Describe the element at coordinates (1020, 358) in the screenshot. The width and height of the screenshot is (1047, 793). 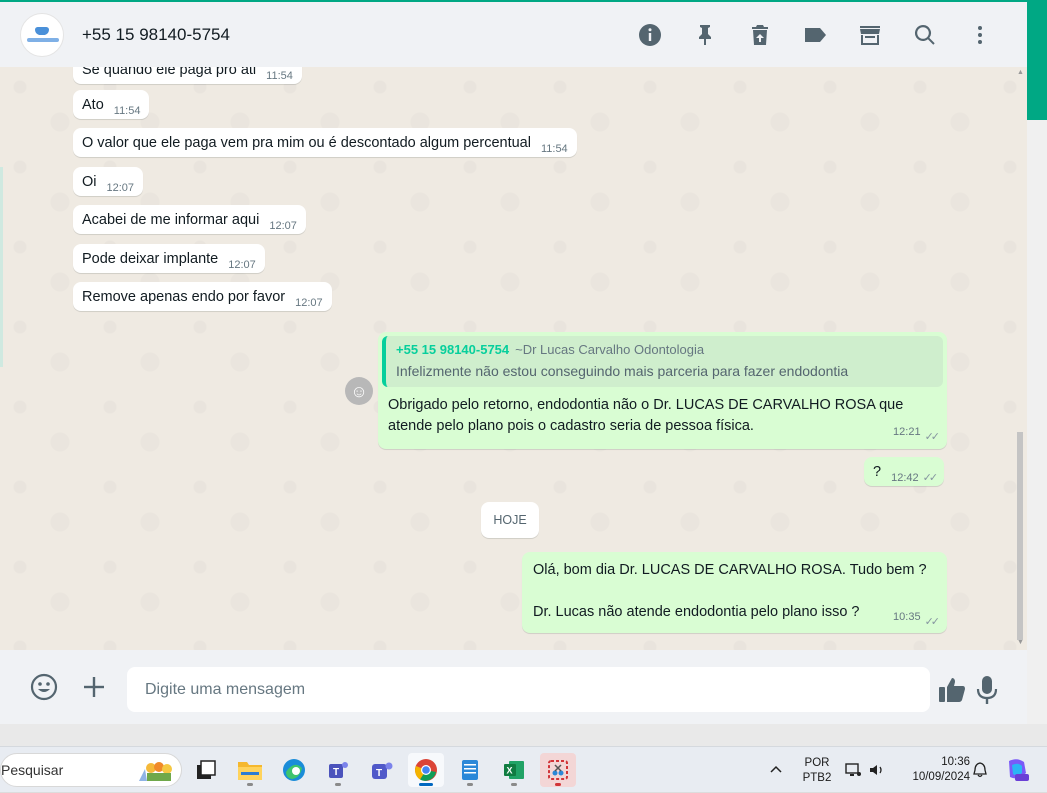
I see `chat-scrollbar: ▲ ▼` at that location.